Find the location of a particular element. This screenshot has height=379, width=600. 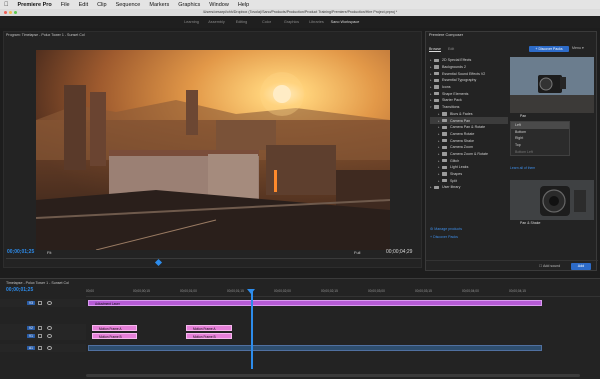

preset-preview-pan-shake is located at coordinates (552, 200).